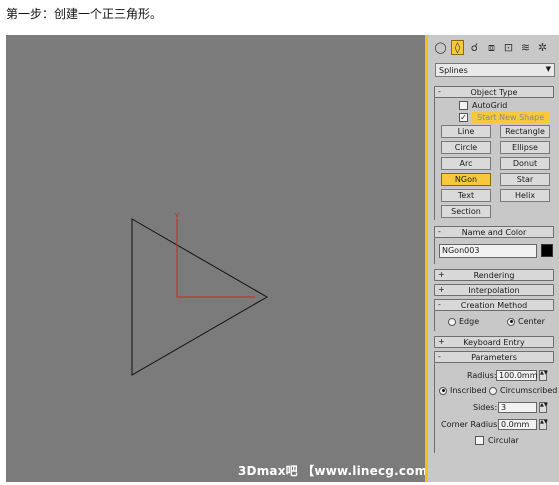 The height and width of the screenshot is (485, 559). I want to click on rollout-object-type: - Object Type, so click(494, 92).